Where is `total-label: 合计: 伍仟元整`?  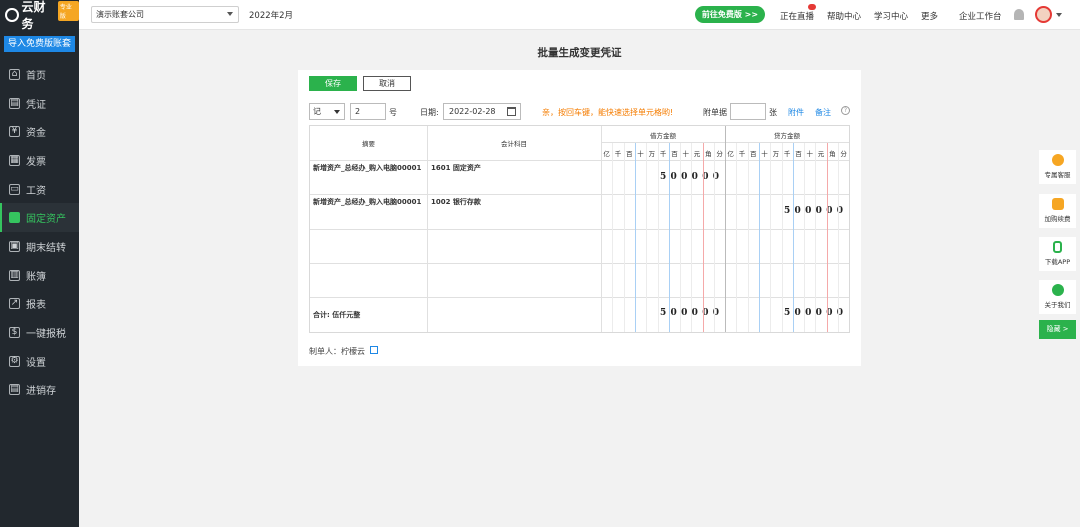 total-label: 合计: 伍仟元整 is located at coordinates (337, 315).